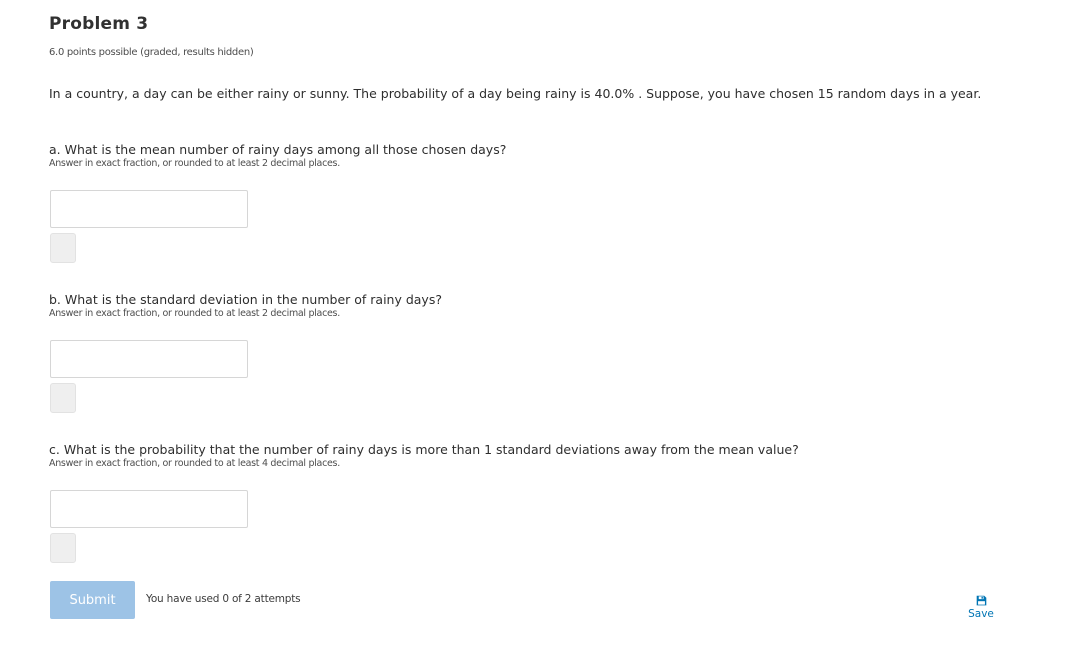  What do you see at coordinates (149, 359) in the screenshot?
I see `answer-input-b` at bounding box center [149, 359].